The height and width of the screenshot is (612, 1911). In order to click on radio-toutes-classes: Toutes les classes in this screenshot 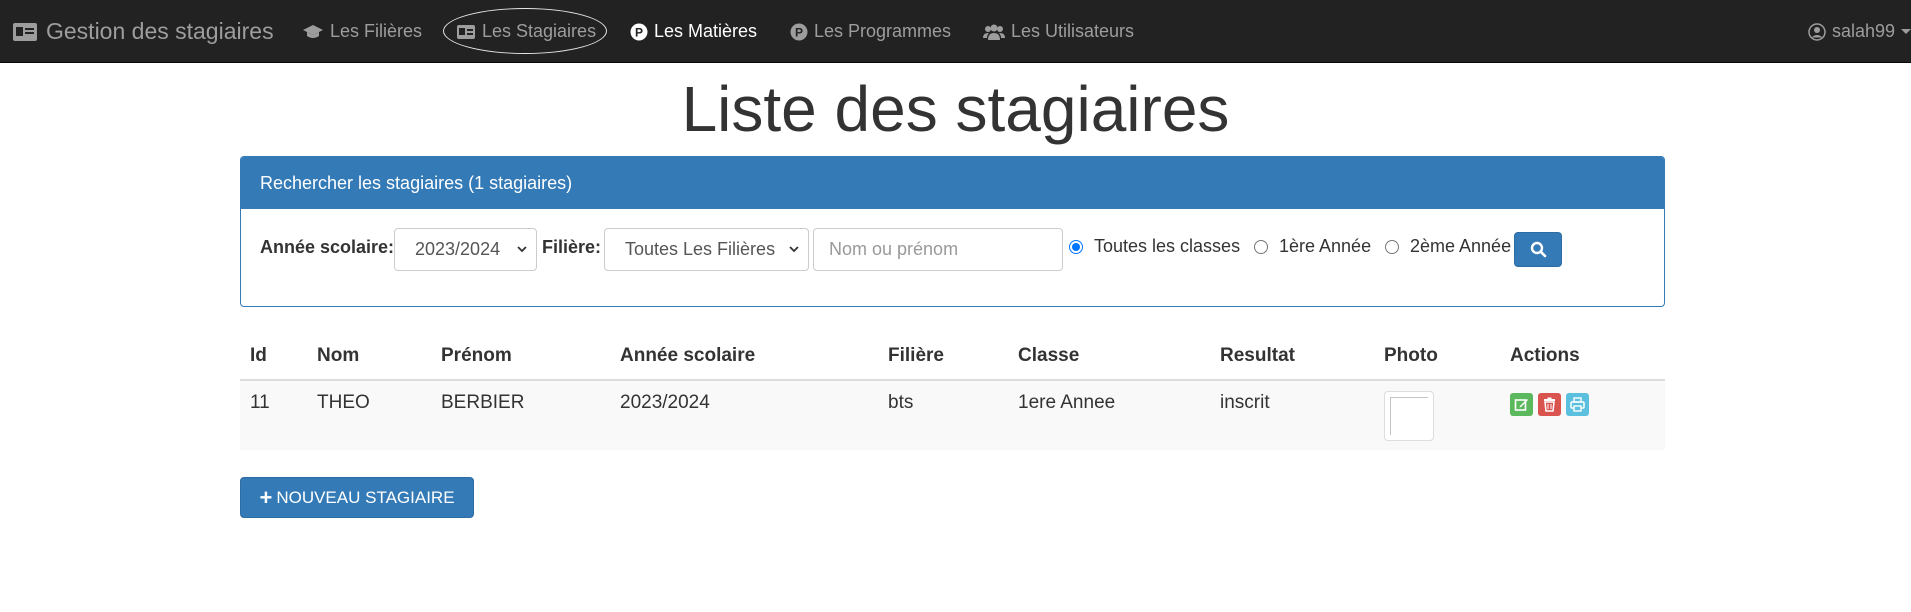, I will do `click(1154, 246)`.